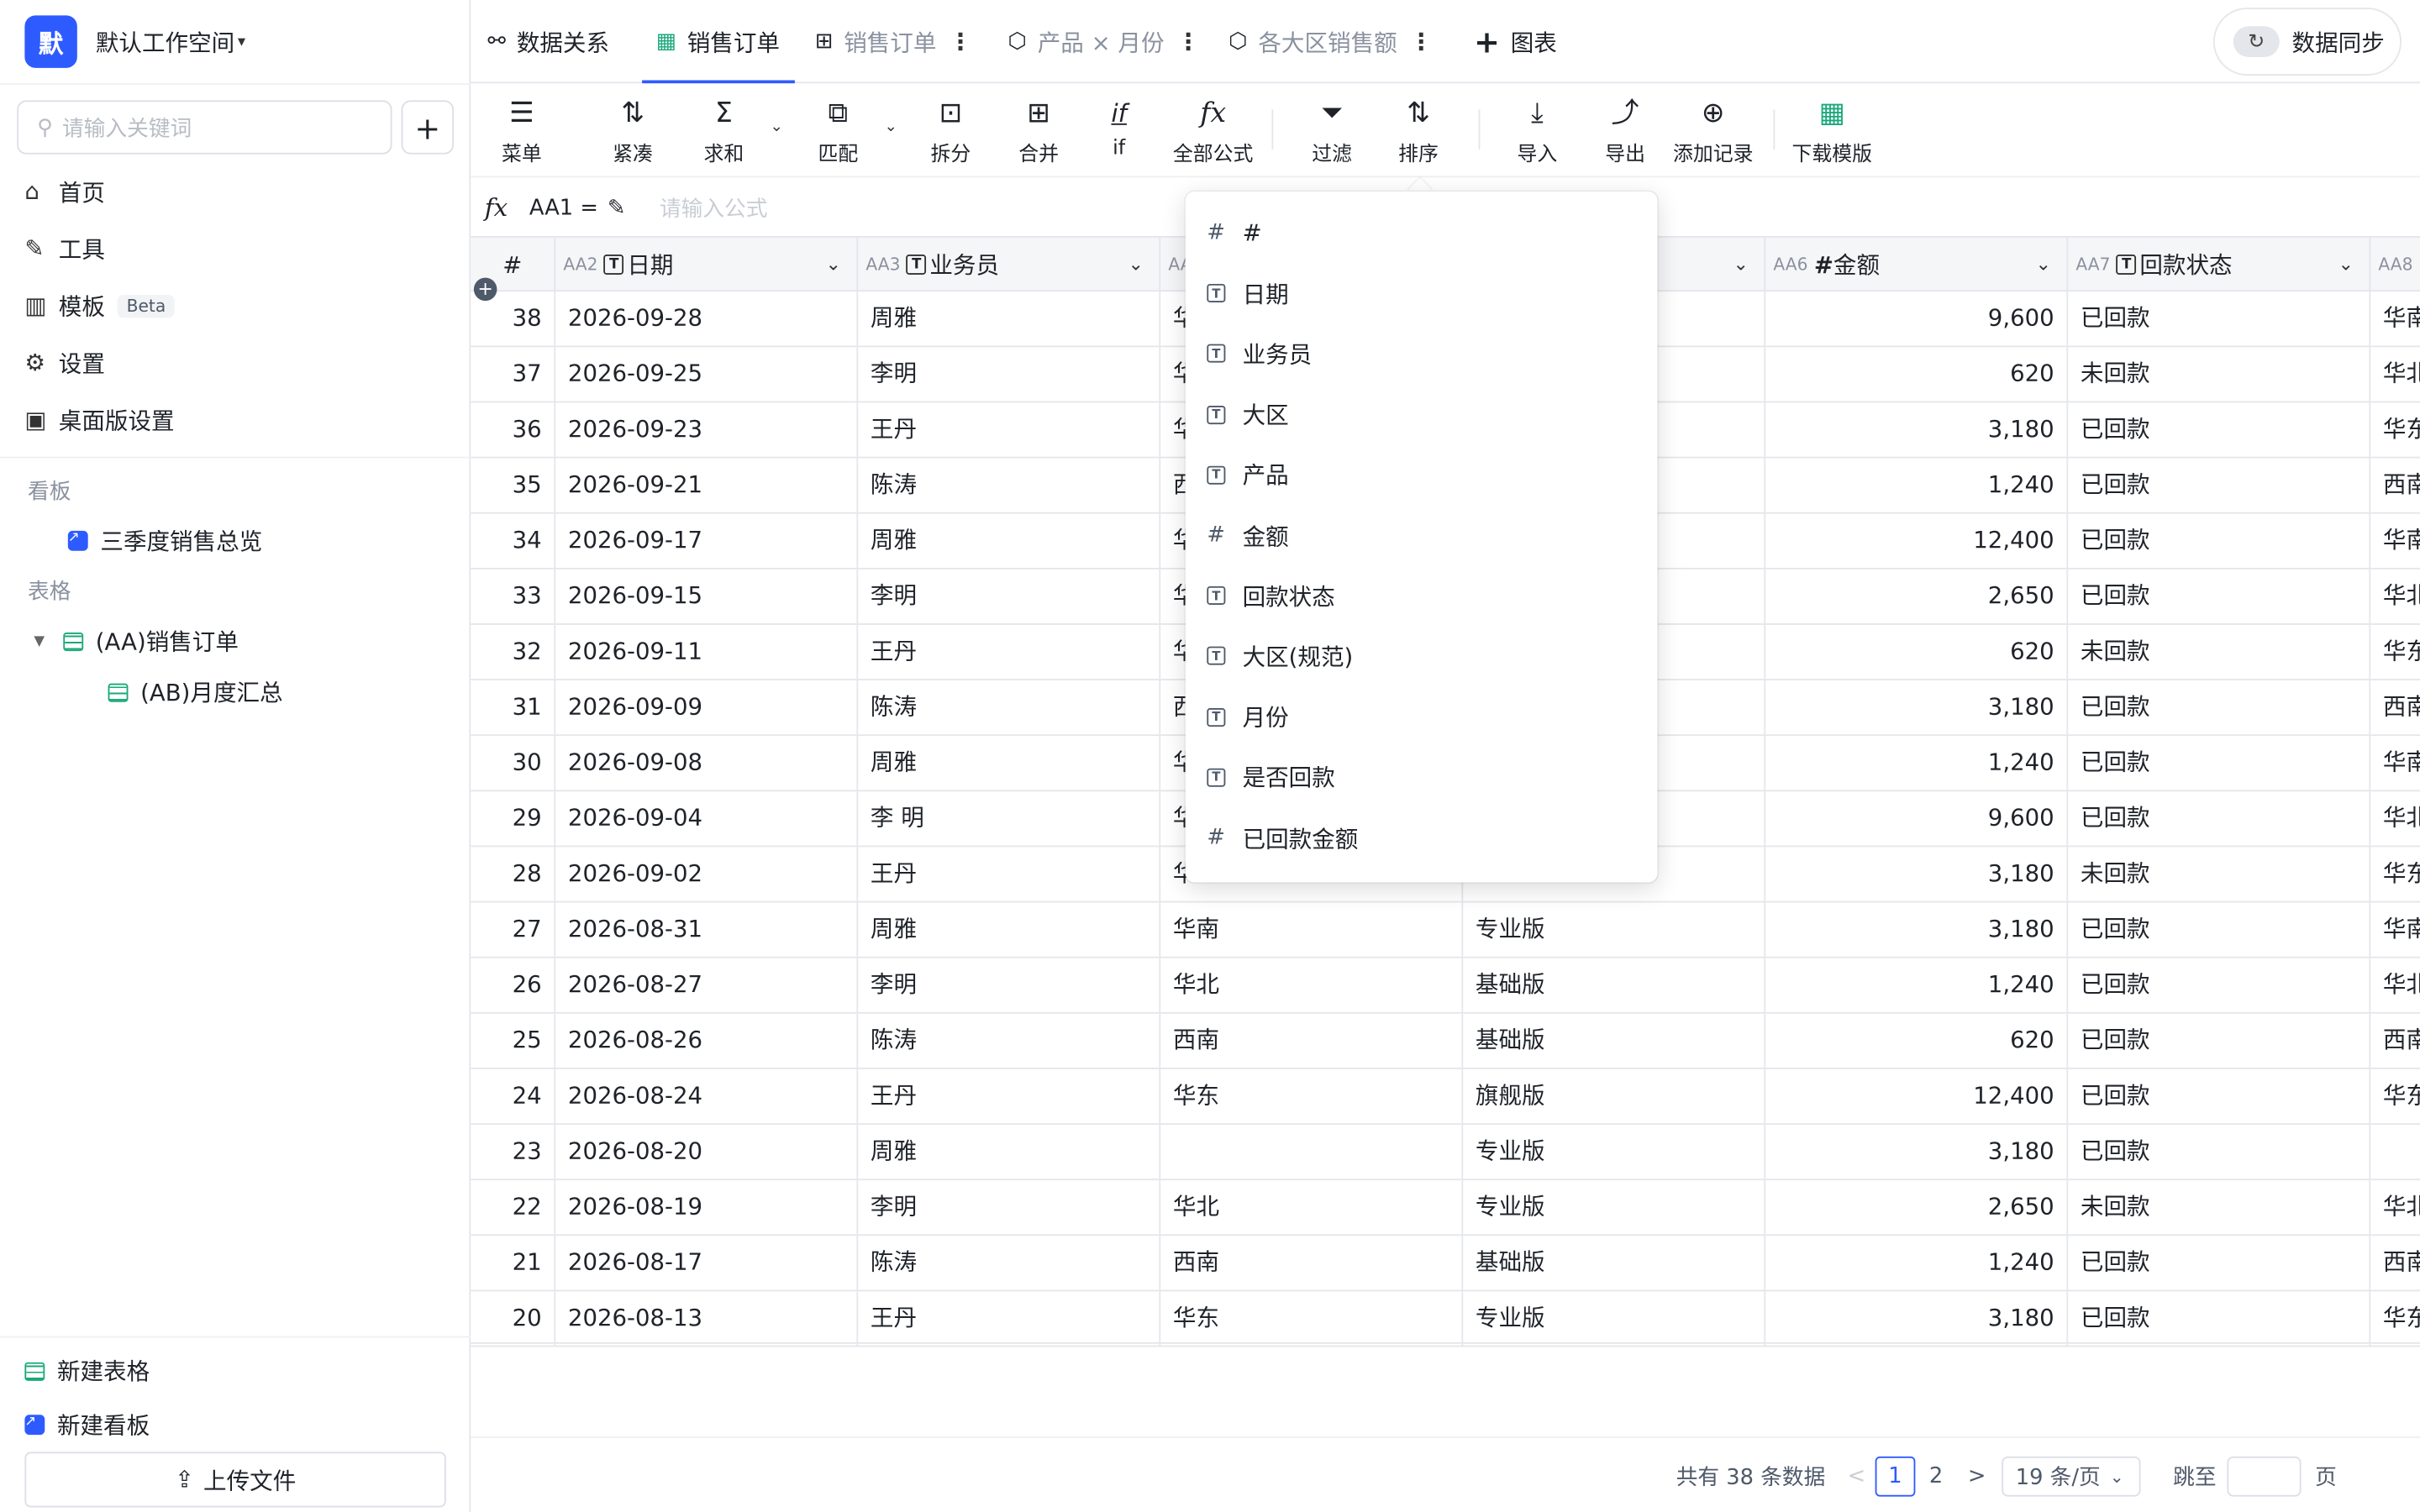  Describe the element at coordinates (513, 374) in the screenshot. I see `cell-index: 37` at that location.